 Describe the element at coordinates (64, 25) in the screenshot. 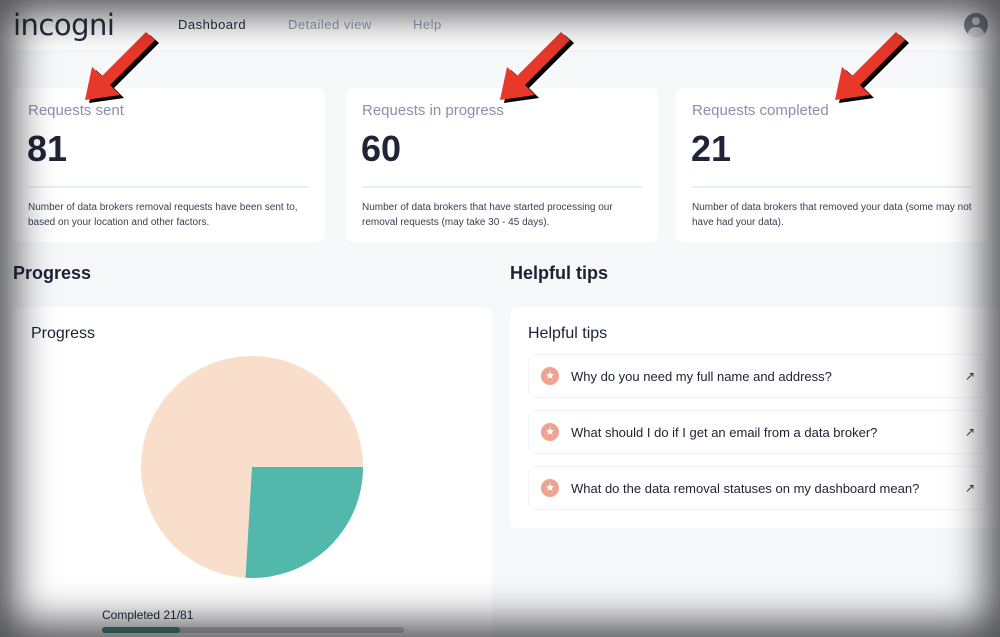

I see `logo: incogni` at that location.